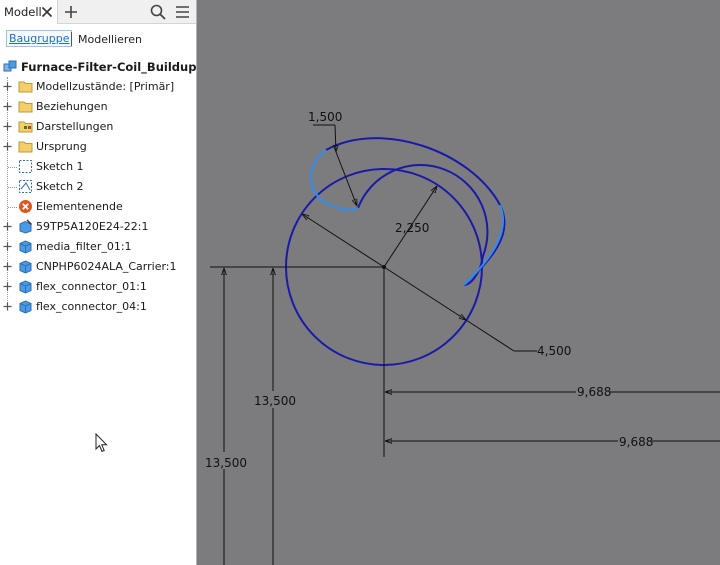 Image resolution: width=720 pixels, height=565 pixels. Describe the element at coordinates (25, 127) in the screenshot. I see `representations-folder-icon` at that location.